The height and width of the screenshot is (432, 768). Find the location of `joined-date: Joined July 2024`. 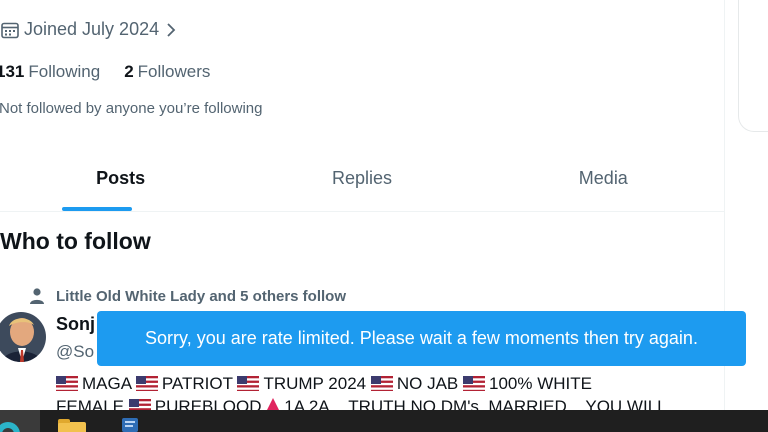

joined-date: Joined July 2024 is located at coordinates (89, 29).